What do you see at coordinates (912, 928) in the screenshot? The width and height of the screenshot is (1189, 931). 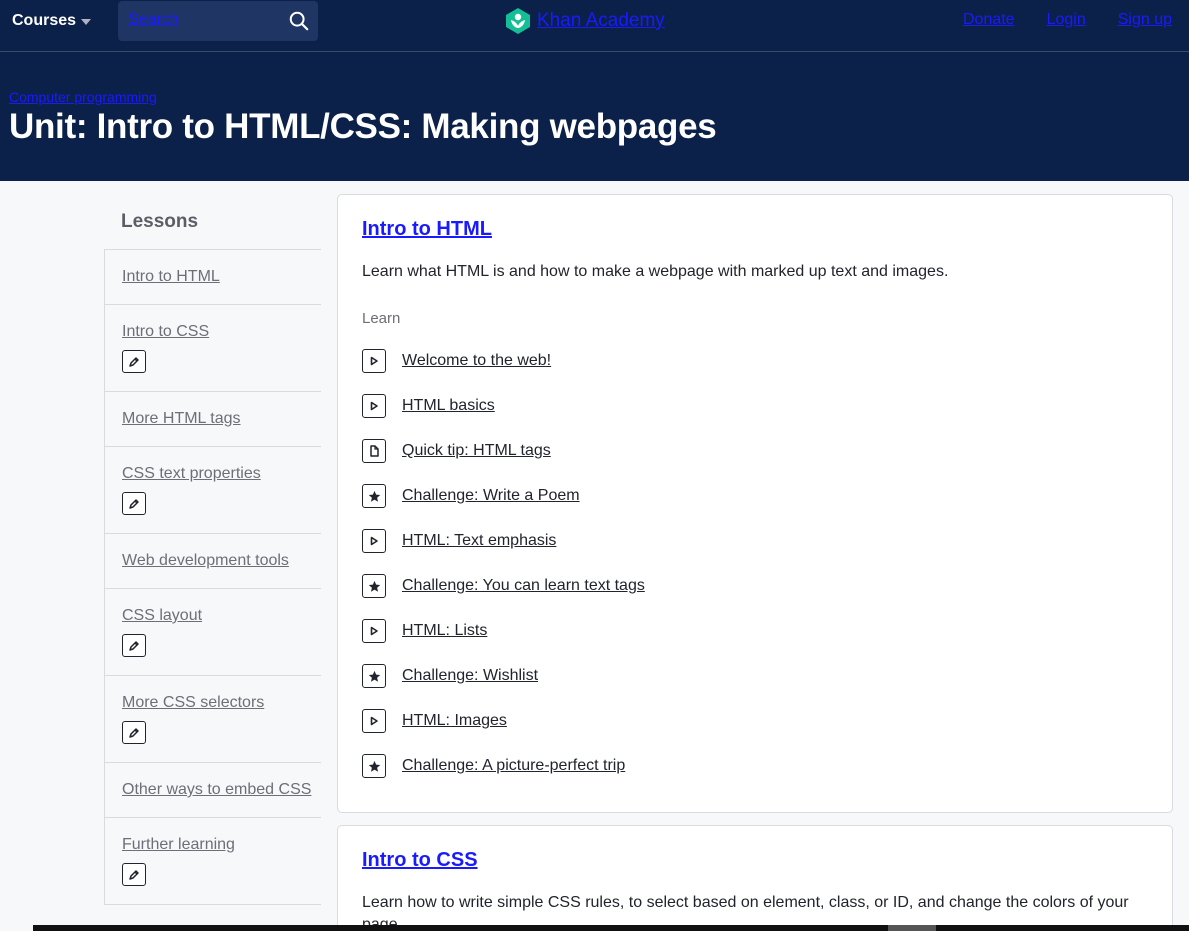 I see `scrollbar-thumb` at bounding box center [912, 928].